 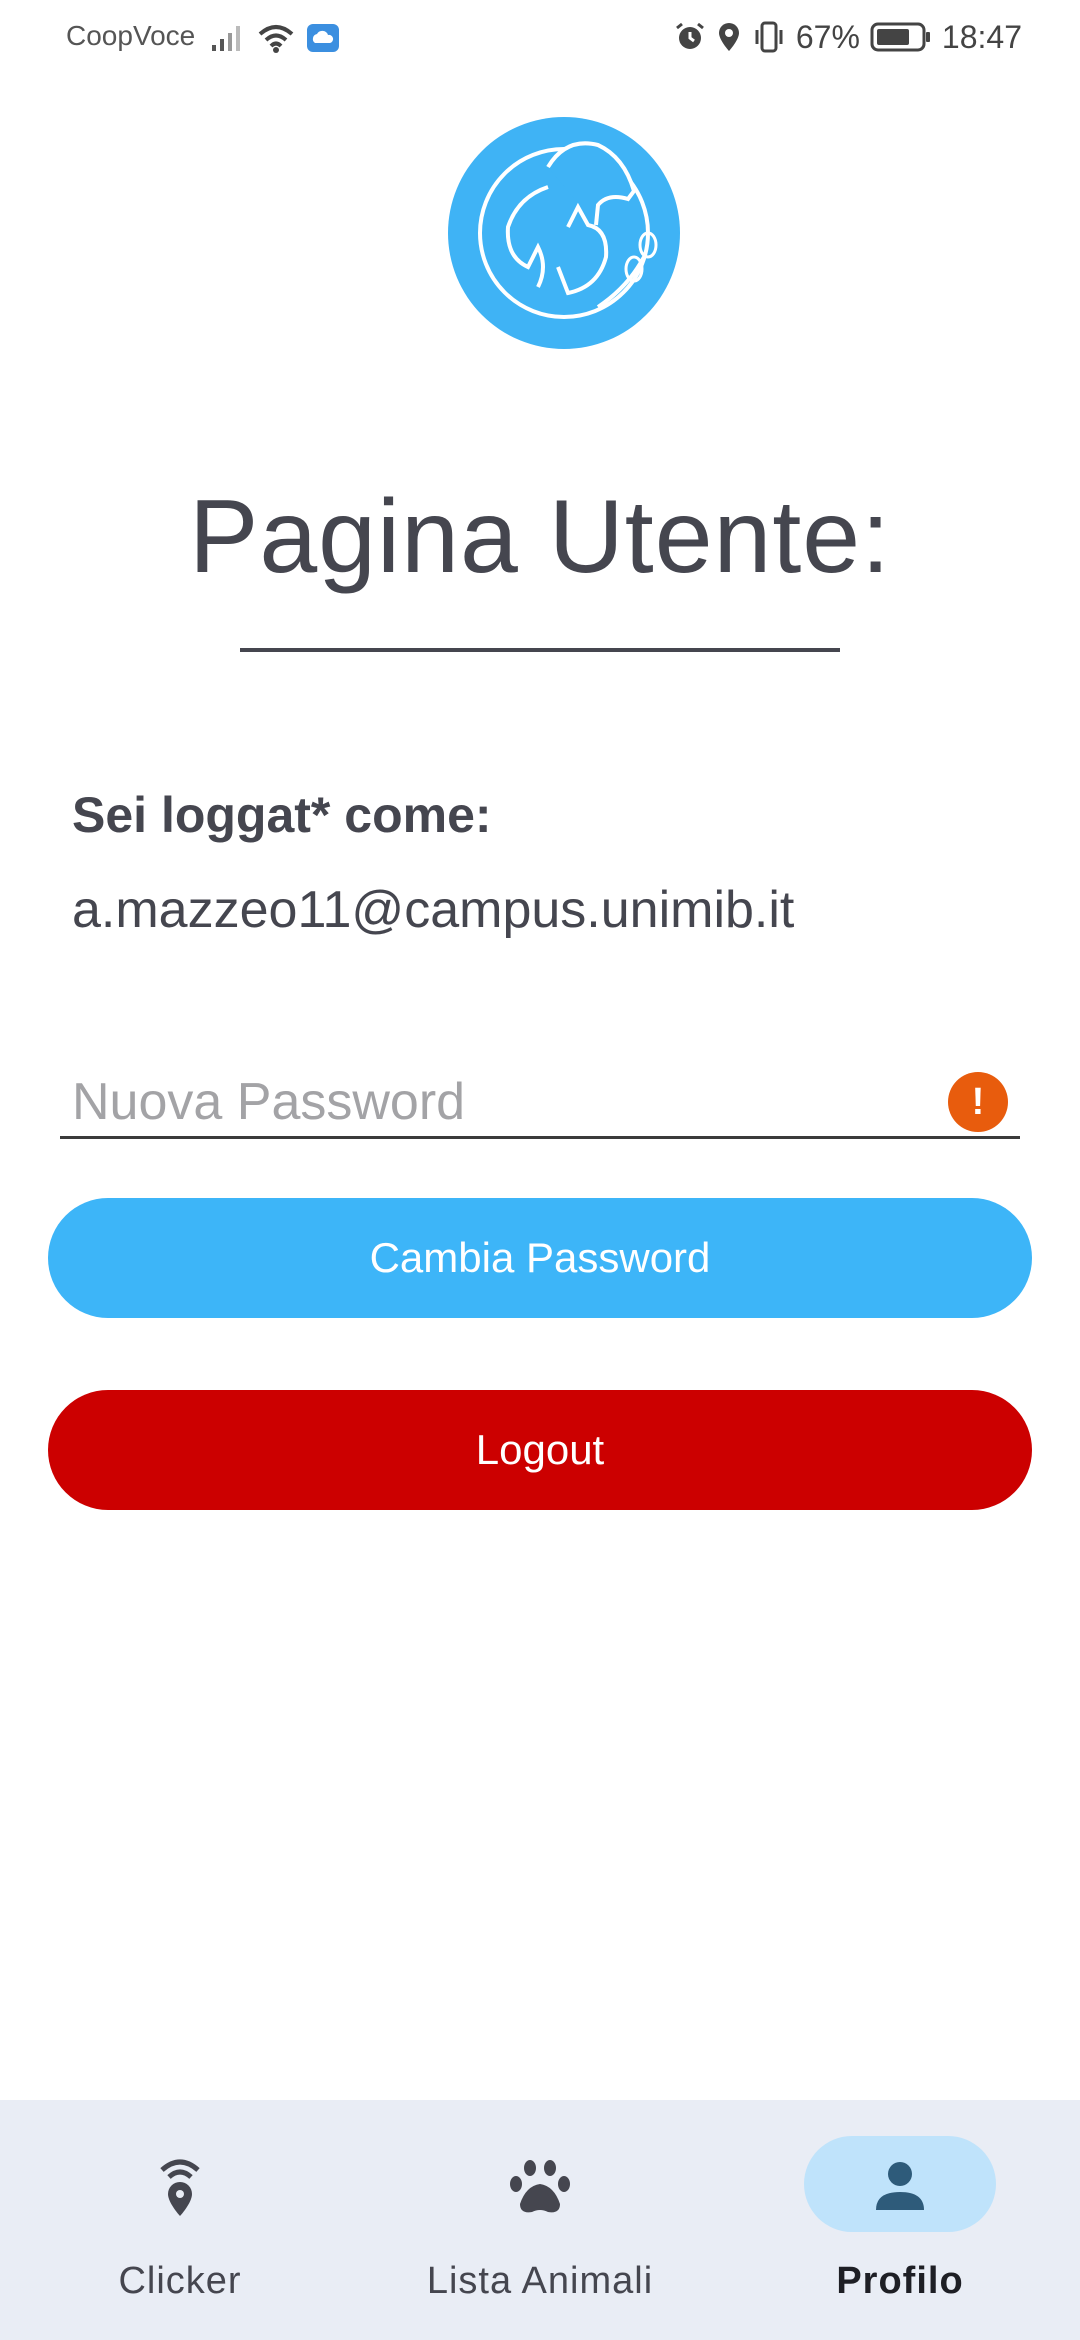 What do you see at coordinates (433, 910) in the screenshot?
I see `user-email: a.mazzeo11@campus.unimib.it` at bounding box center [433, 910].